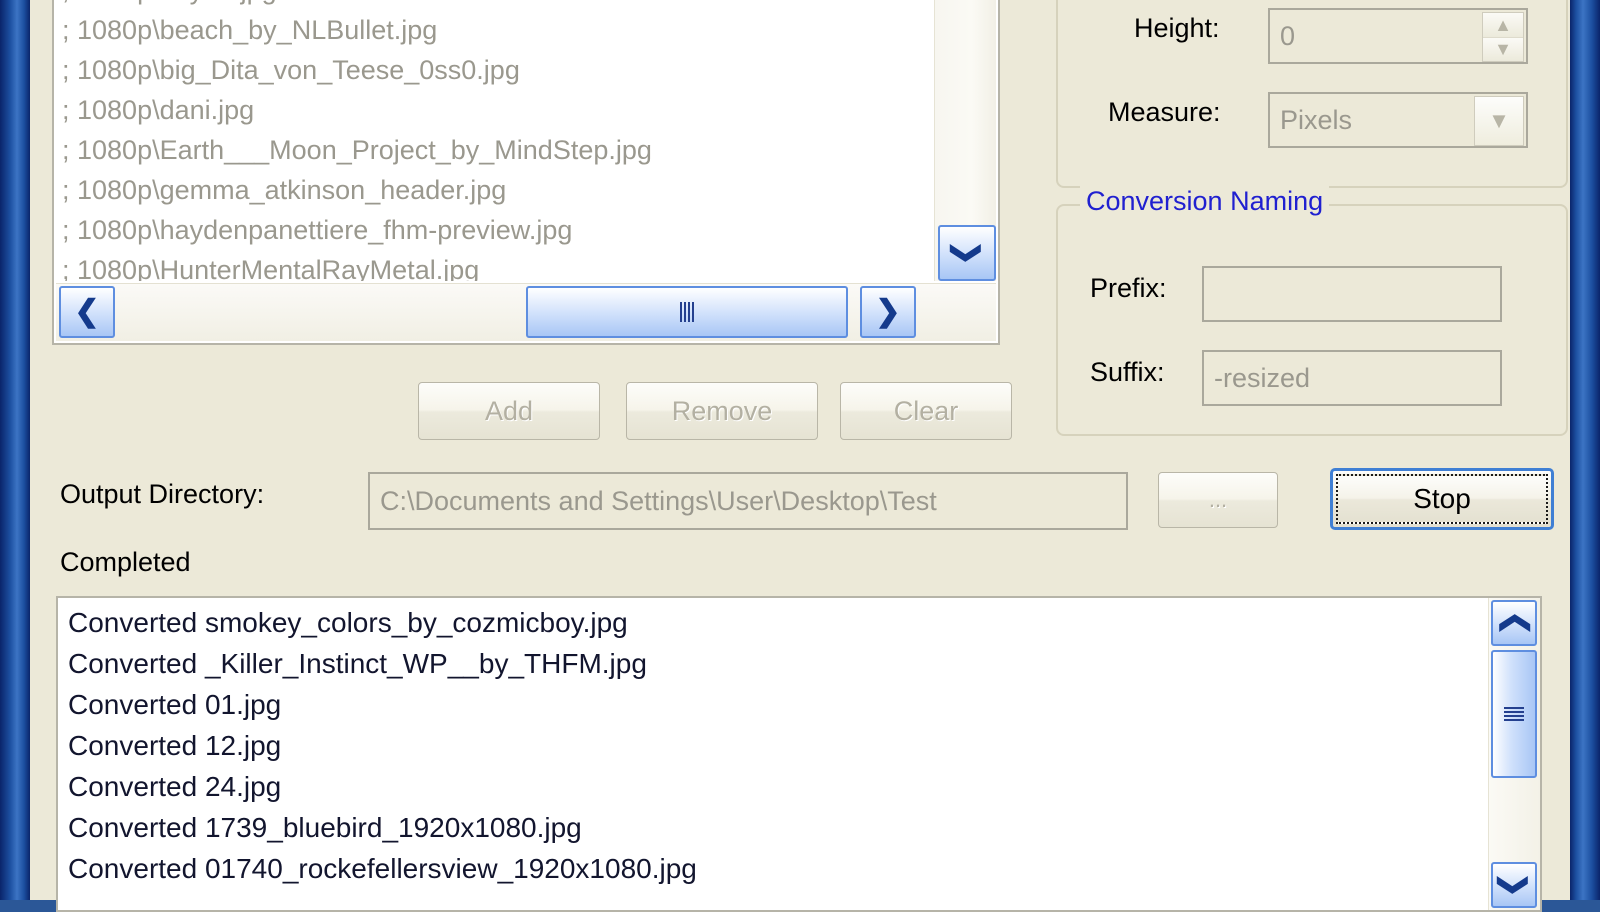 This screenshot has height=912, width=1600. What do you see at coordinates (776, 827) in the screenshot?
I see `list-item: Converted 1739_bluebird_1920x1080.jpg` at bounding box center [776, 827].